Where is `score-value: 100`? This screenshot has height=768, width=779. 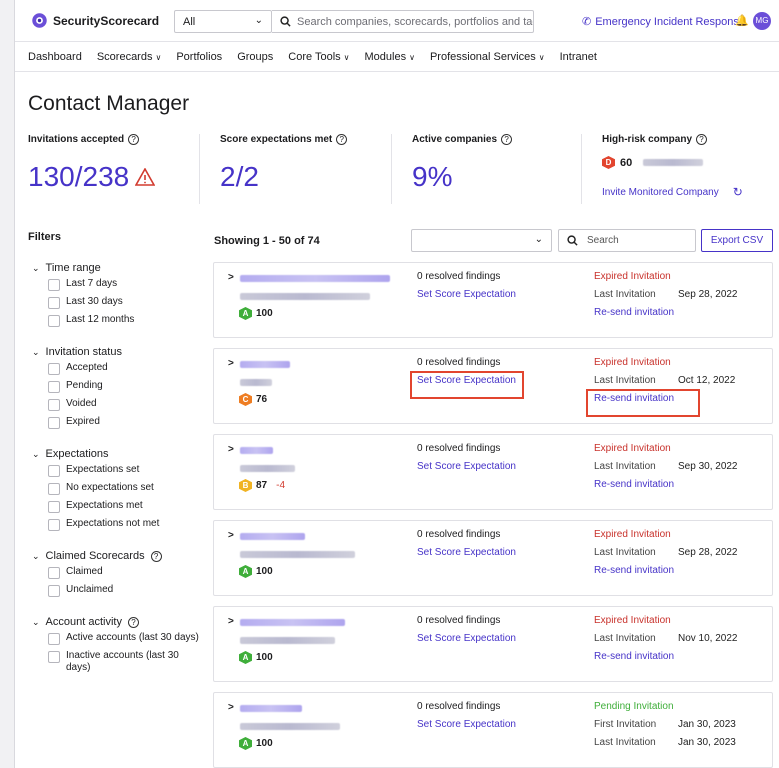
score-value: 100 is located at coordinates (264, 657).